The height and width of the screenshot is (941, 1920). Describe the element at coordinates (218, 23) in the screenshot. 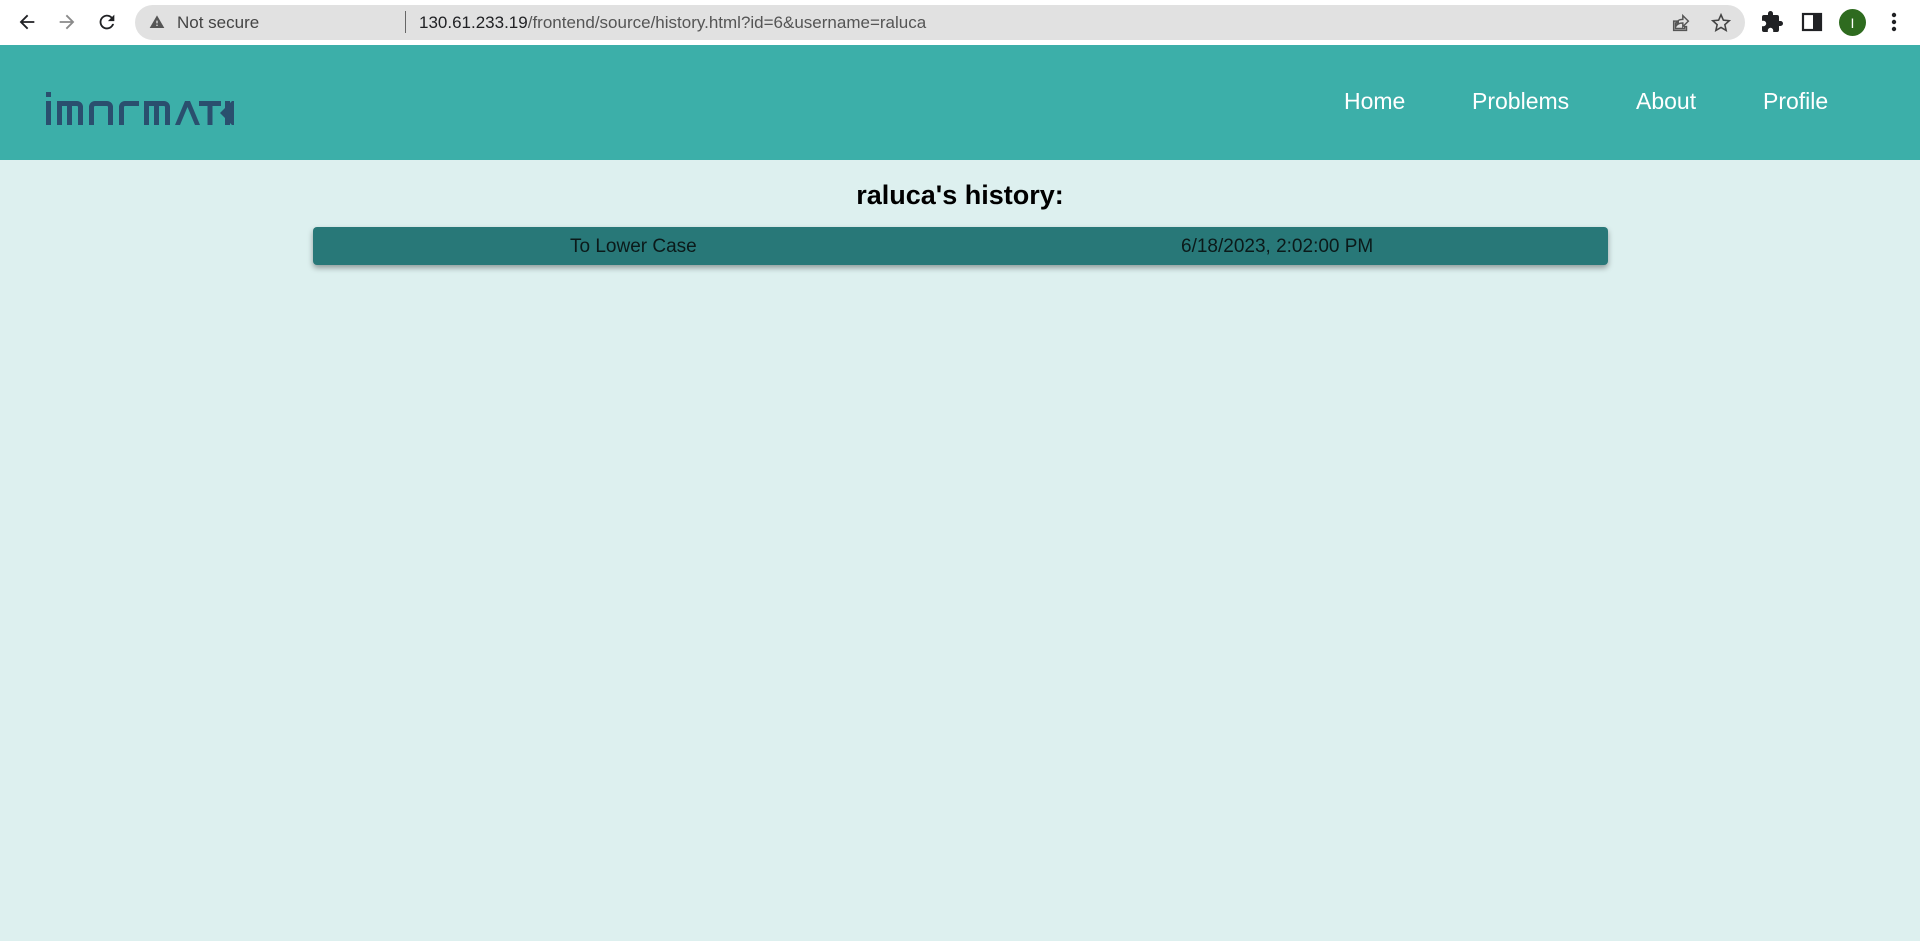

I see `security-label: Not secure` at that location.